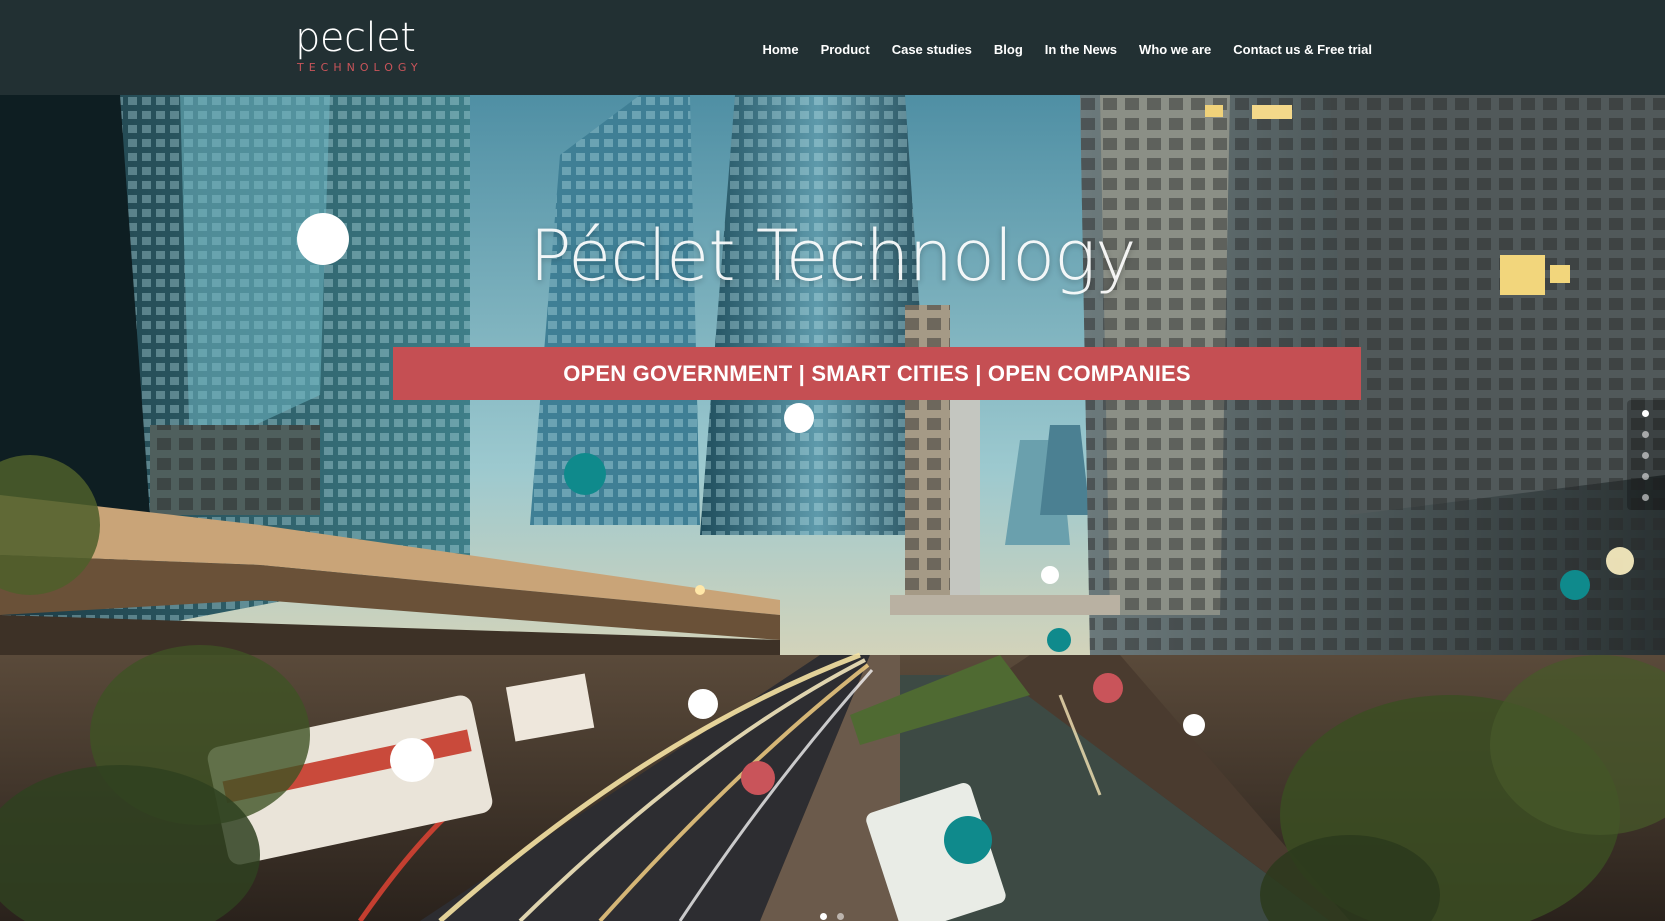 The width and height of the screenshot is (1665, 921). What do you see at coordinates (360, 67) in the screenshot?
I see `logo-subtitle: TECHNOLOGY` at bounding box center [360, 67].